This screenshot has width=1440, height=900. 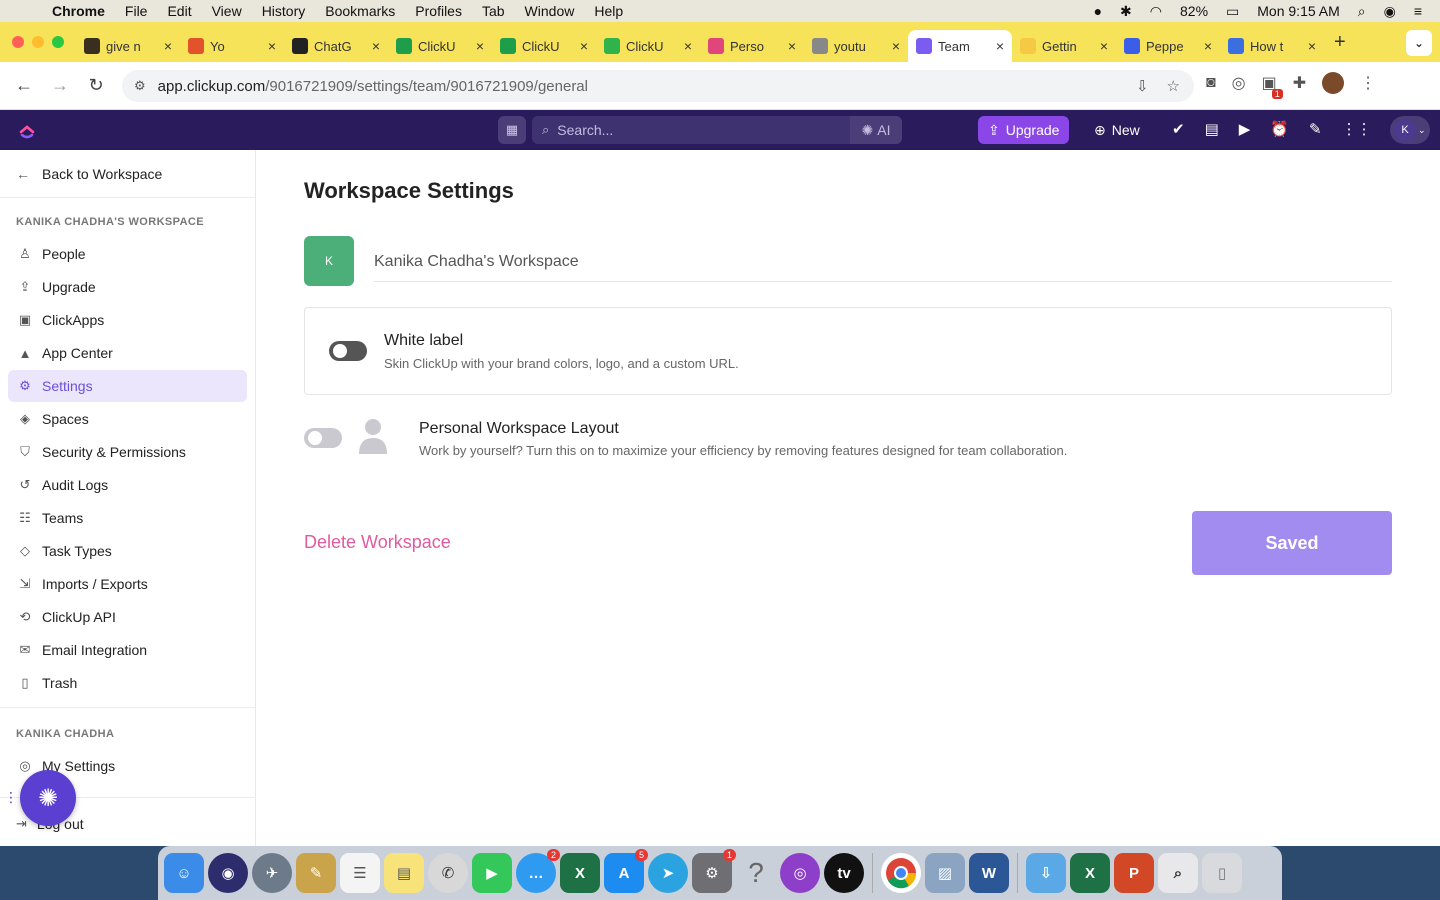 What do you see at coordinates (1168, 46) in the screenshot?
I see `browser-tab: Peppe ×` at bounding box center [1168, 46].